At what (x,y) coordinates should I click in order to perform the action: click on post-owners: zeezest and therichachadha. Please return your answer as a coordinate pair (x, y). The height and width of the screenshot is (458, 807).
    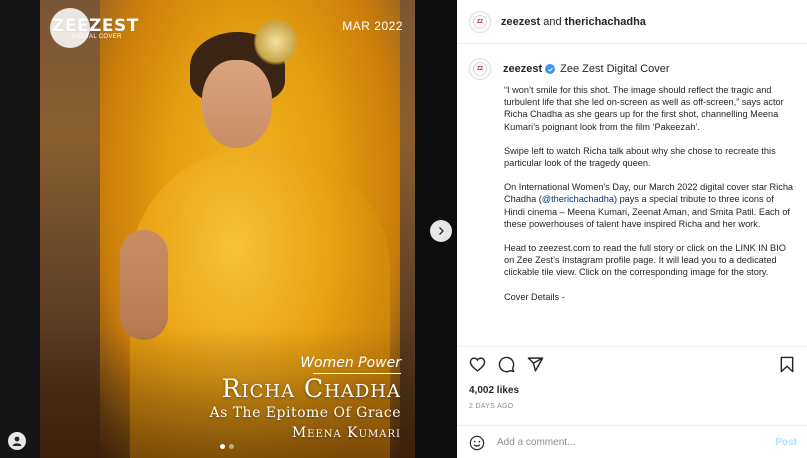
    Looking at the image, I should click on (573, 22).